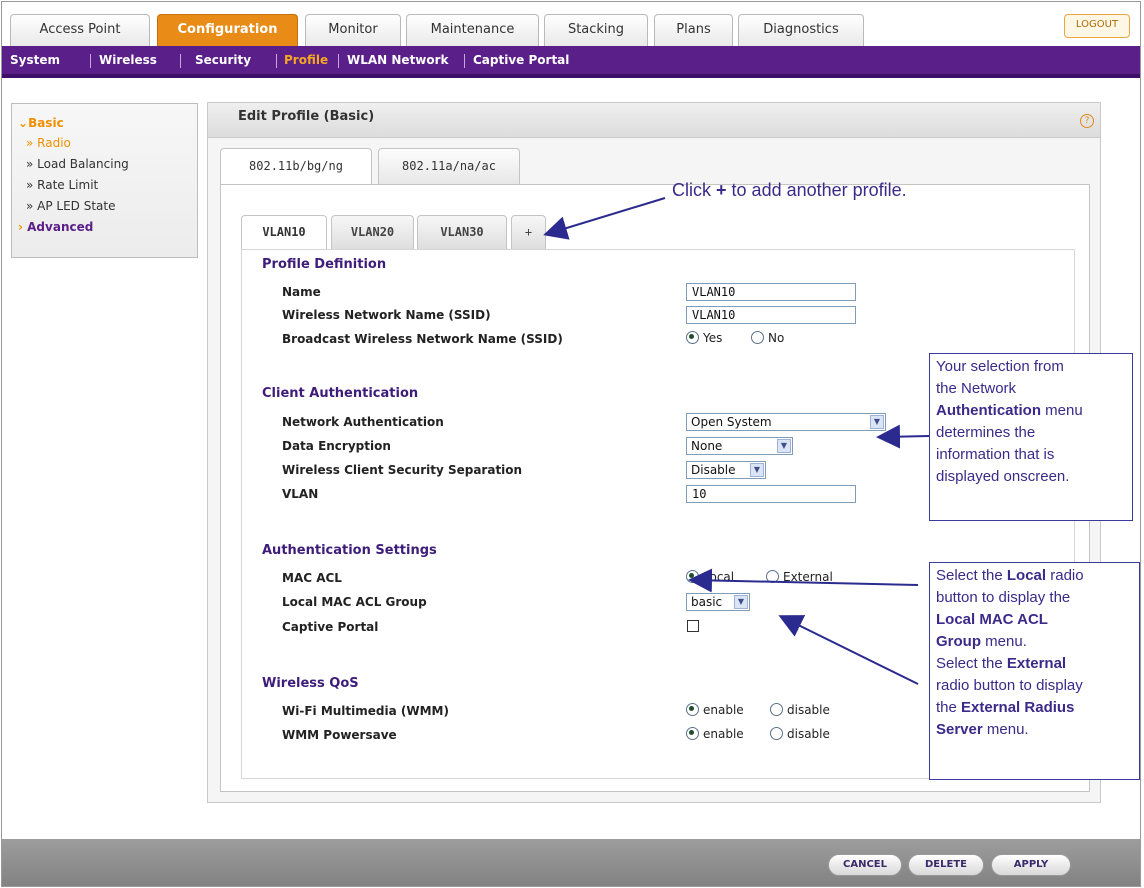  I want to click on arrow-to-external-radio, so click(848, 650).